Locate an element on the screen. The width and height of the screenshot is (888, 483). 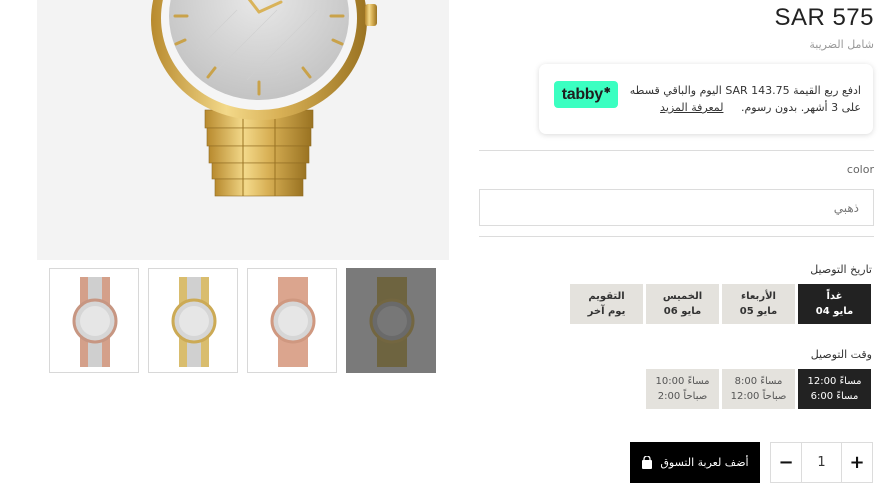
option-line1: الأربعاء is located at coordinates (758, 296).